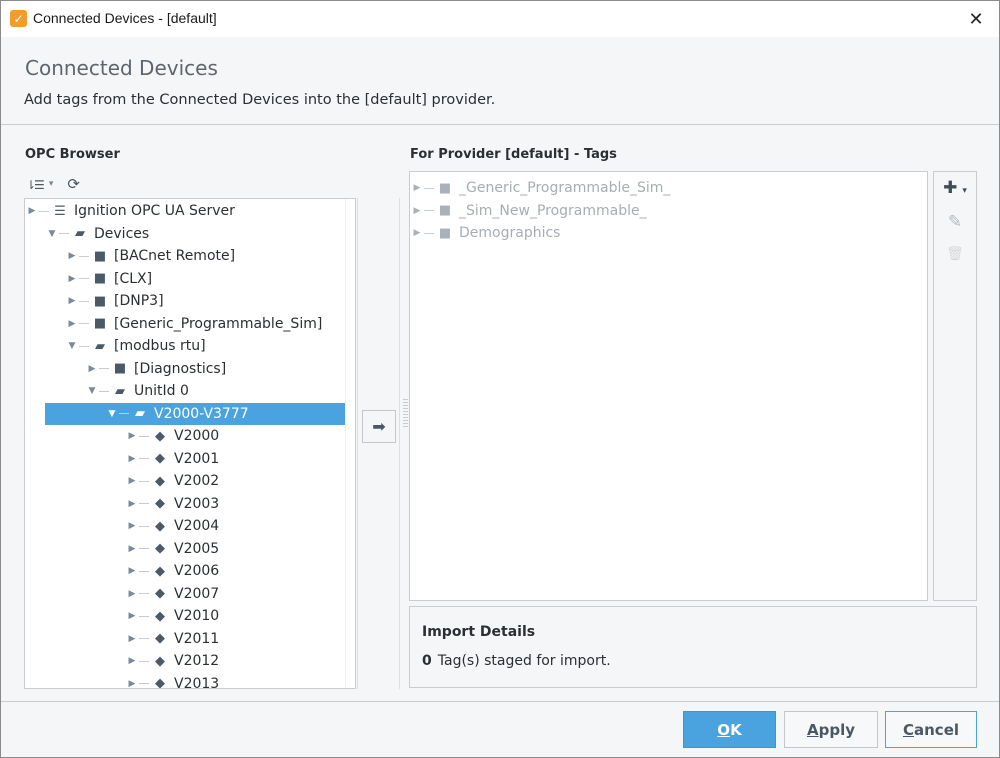  I want to click on tree-tag-item: ▶ ◆ V2005, so click(185, 549).